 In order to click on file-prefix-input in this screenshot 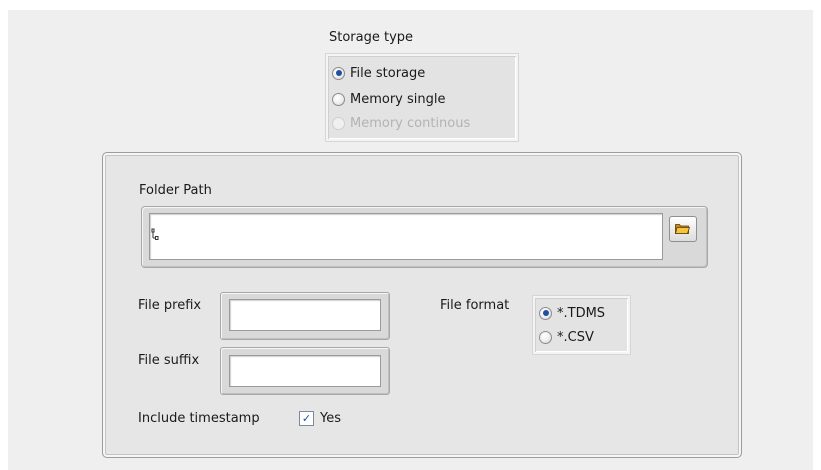, I will do `click(305, 315)`.